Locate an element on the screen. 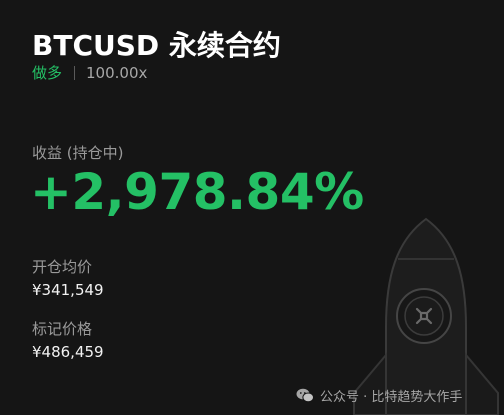  divider is located at coordinates (75, 72).